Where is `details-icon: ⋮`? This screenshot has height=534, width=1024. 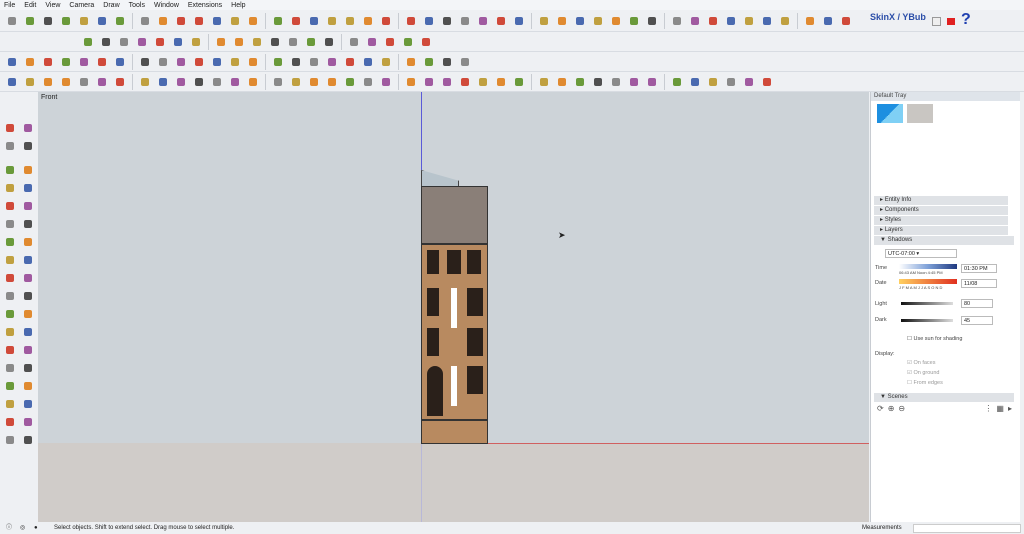
details-icon: ⋮ is located at coordinates (988, 408).